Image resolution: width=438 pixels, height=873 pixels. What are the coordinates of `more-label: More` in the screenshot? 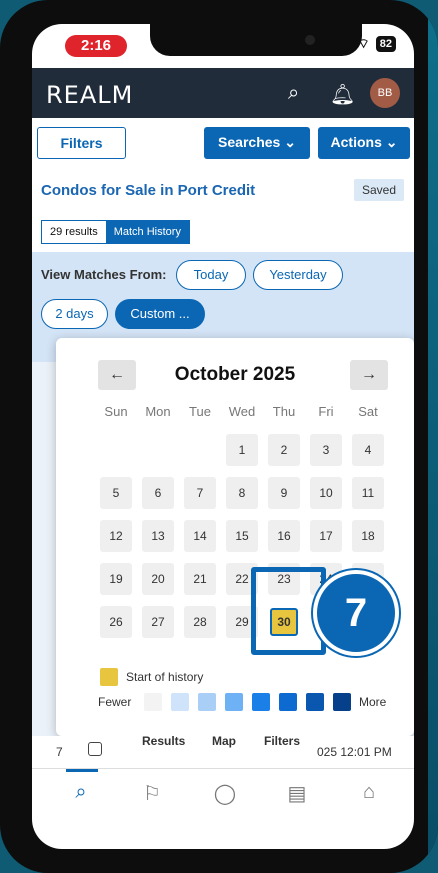 It's located at (373, 702).